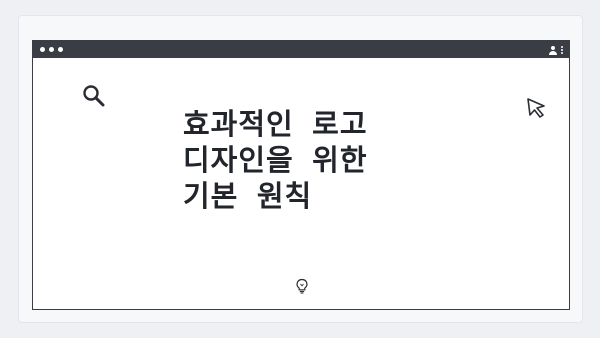 The image size is (600, 338). Describe the element at coordinates (42, 49) in the screenshot. I see `close-dot-icon` at that location.